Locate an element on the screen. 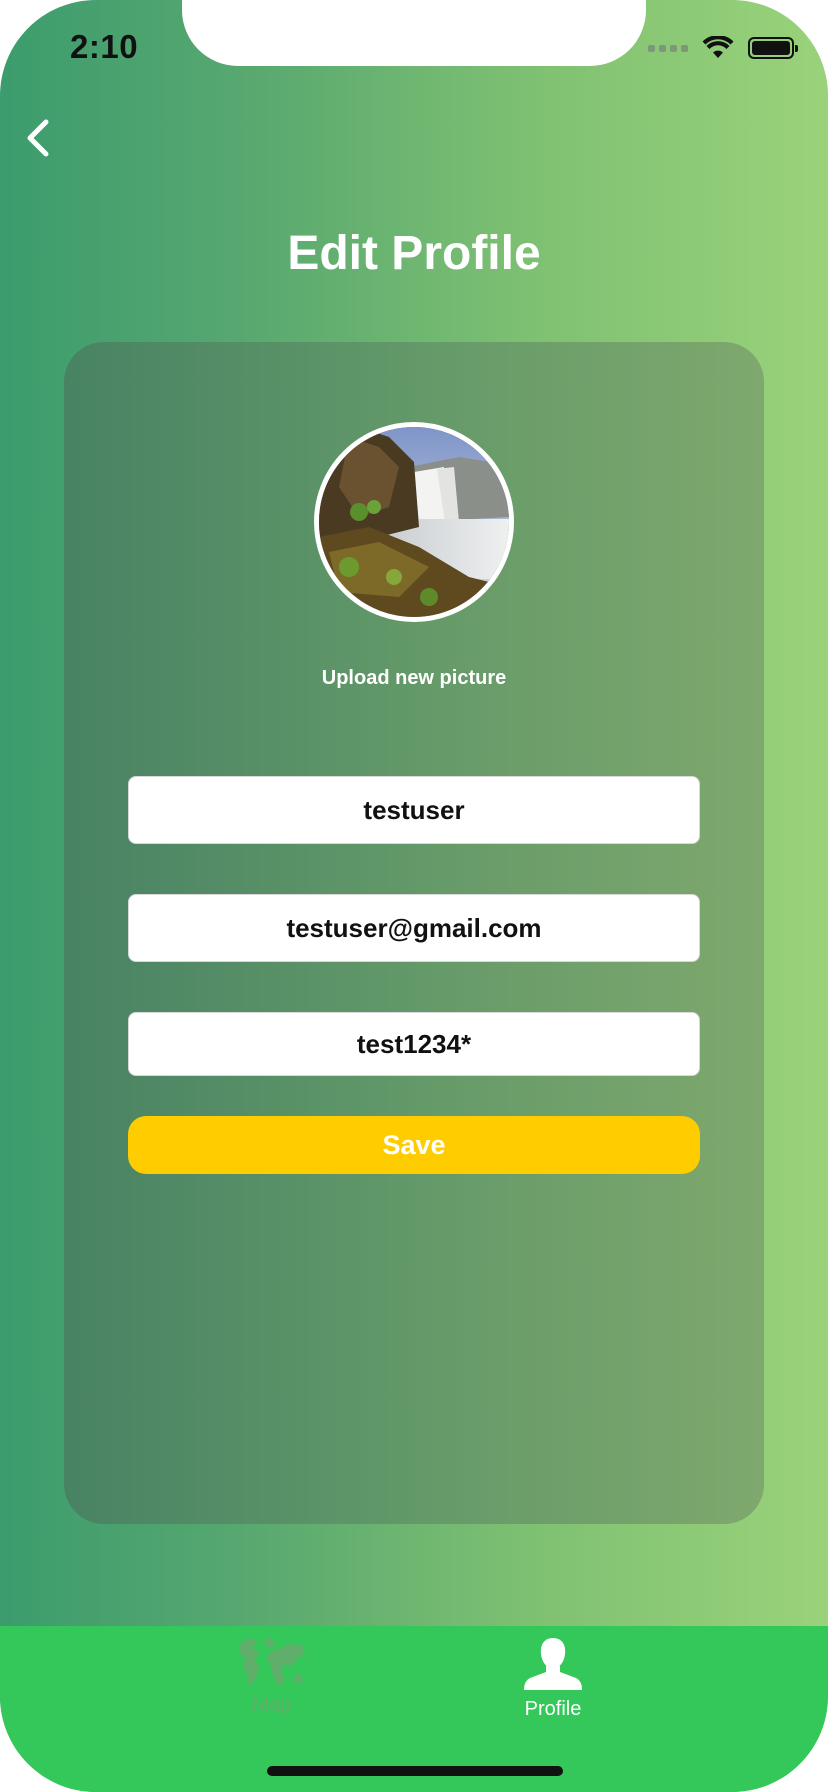 The height and width of the screenshot is (1792, 828). back-button is located at coordinates (40, 138).